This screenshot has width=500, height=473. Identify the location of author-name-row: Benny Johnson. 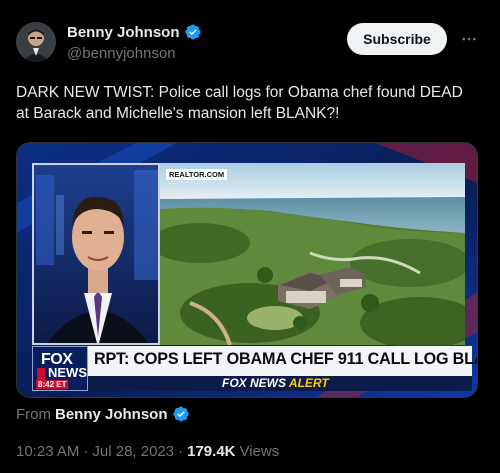
(134, 32).